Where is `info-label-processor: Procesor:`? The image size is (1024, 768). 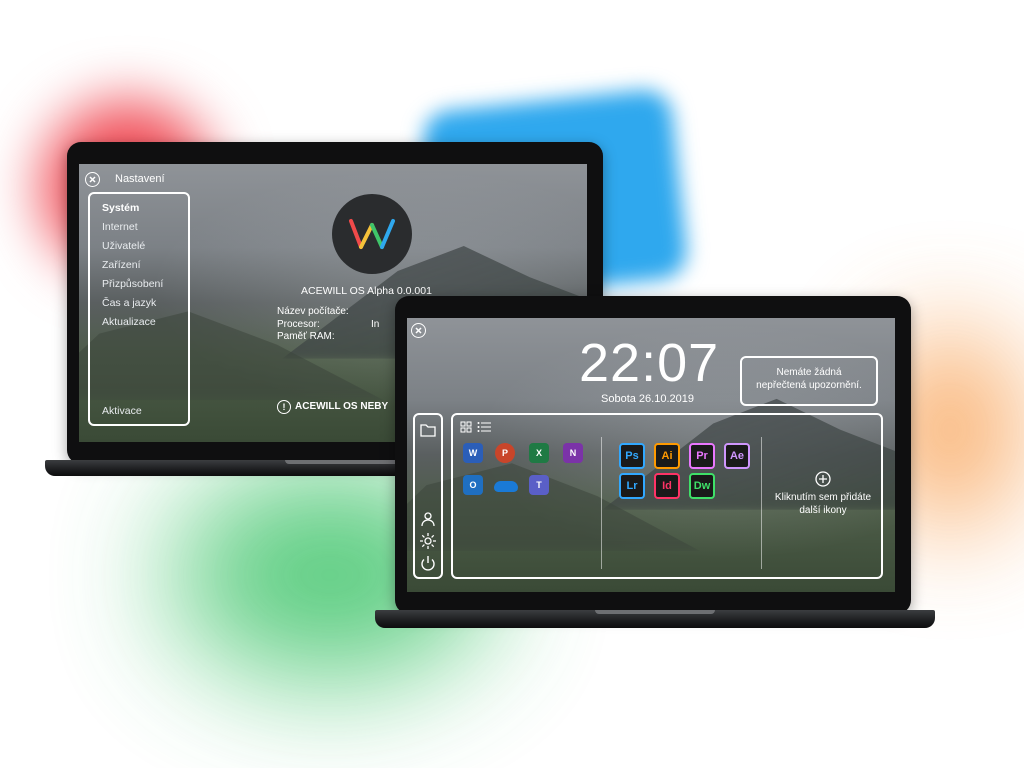 info-label-processor: Procesor: is located at coordinates (298, 324).